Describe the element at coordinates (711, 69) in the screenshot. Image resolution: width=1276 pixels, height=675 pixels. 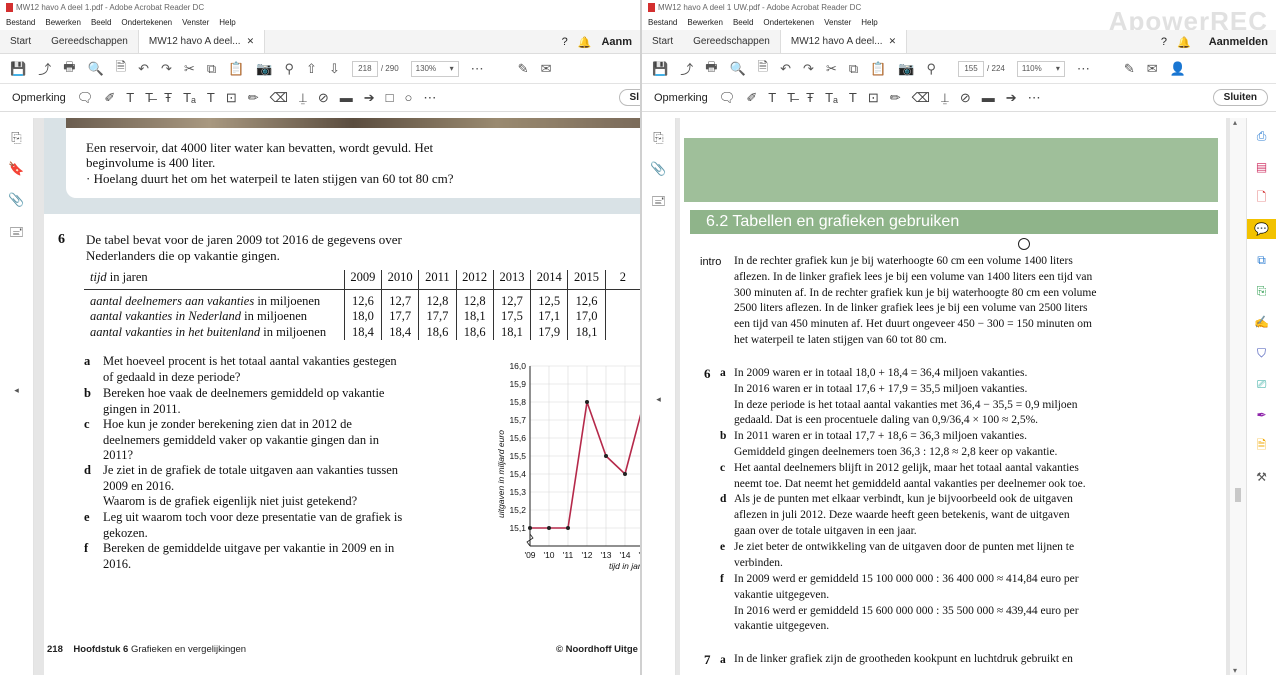
I see `print-icon: 🖶` at that location.